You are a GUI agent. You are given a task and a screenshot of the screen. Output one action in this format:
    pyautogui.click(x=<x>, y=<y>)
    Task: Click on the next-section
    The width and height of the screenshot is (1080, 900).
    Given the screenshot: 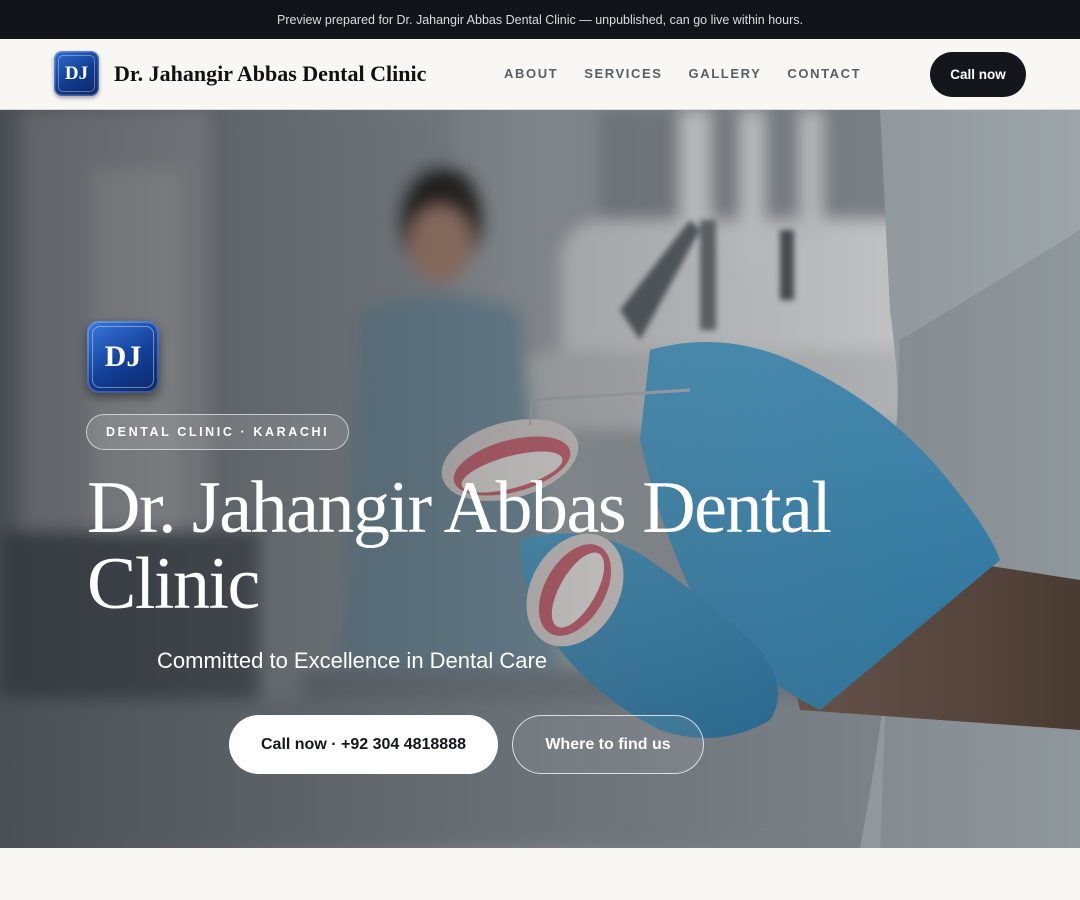 What is the action you would take?
    pyautogui.click(x=540, y=874)
    